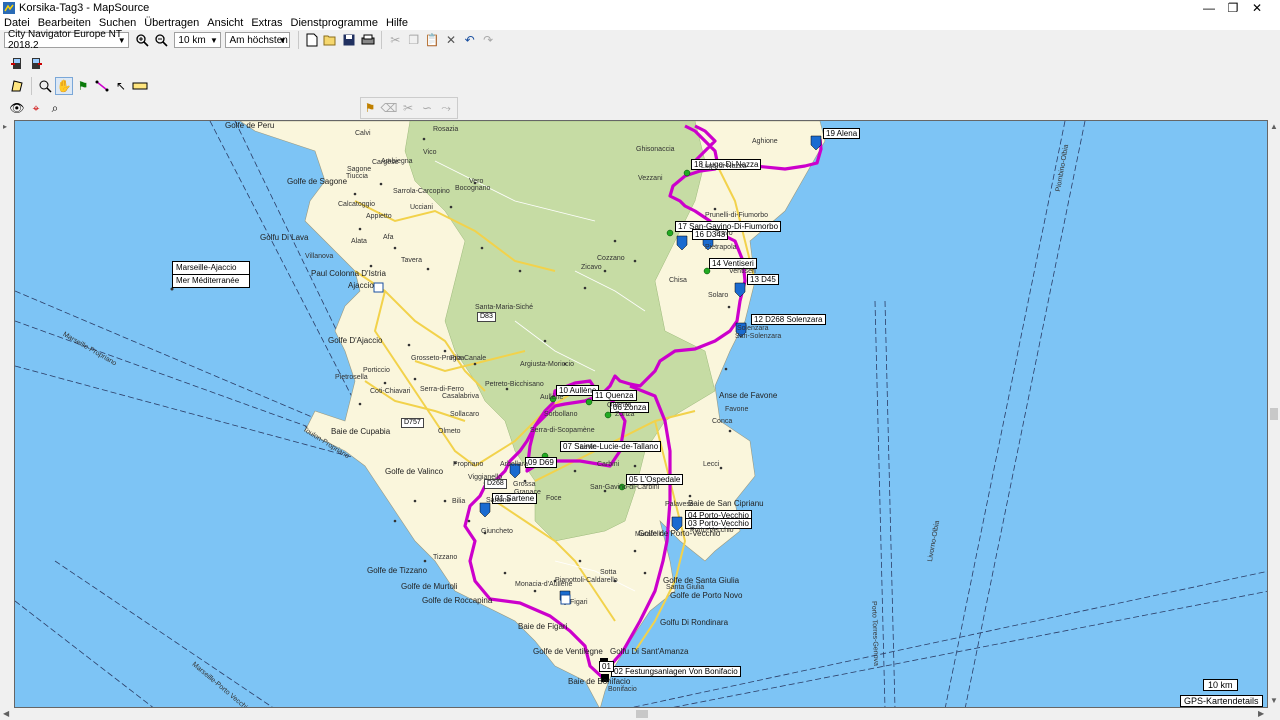 The width and height of the screenshot is (1280, 720). I want to click on redo-icon: ↷, so click(488, 40).